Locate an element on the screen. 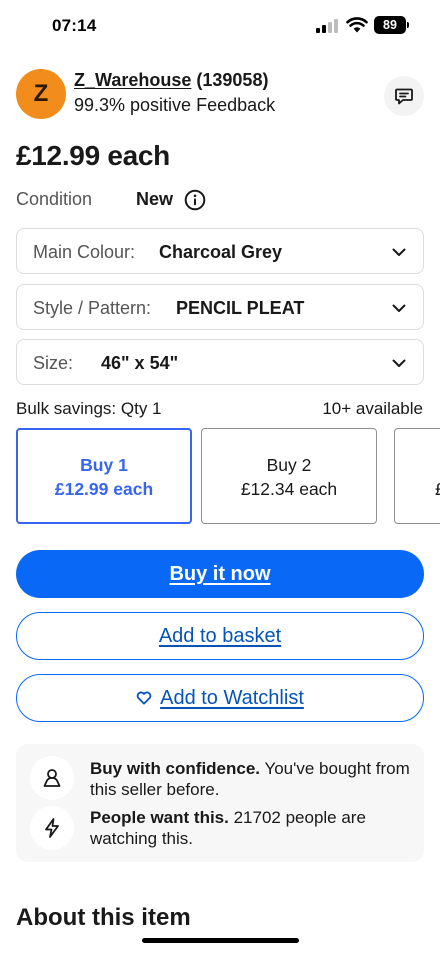 Image resolution: width=440 pixels, height=953 pixels. bulk-tier-buy-1: Buy 1 £12.99 each is located at coordinates (104, 476).